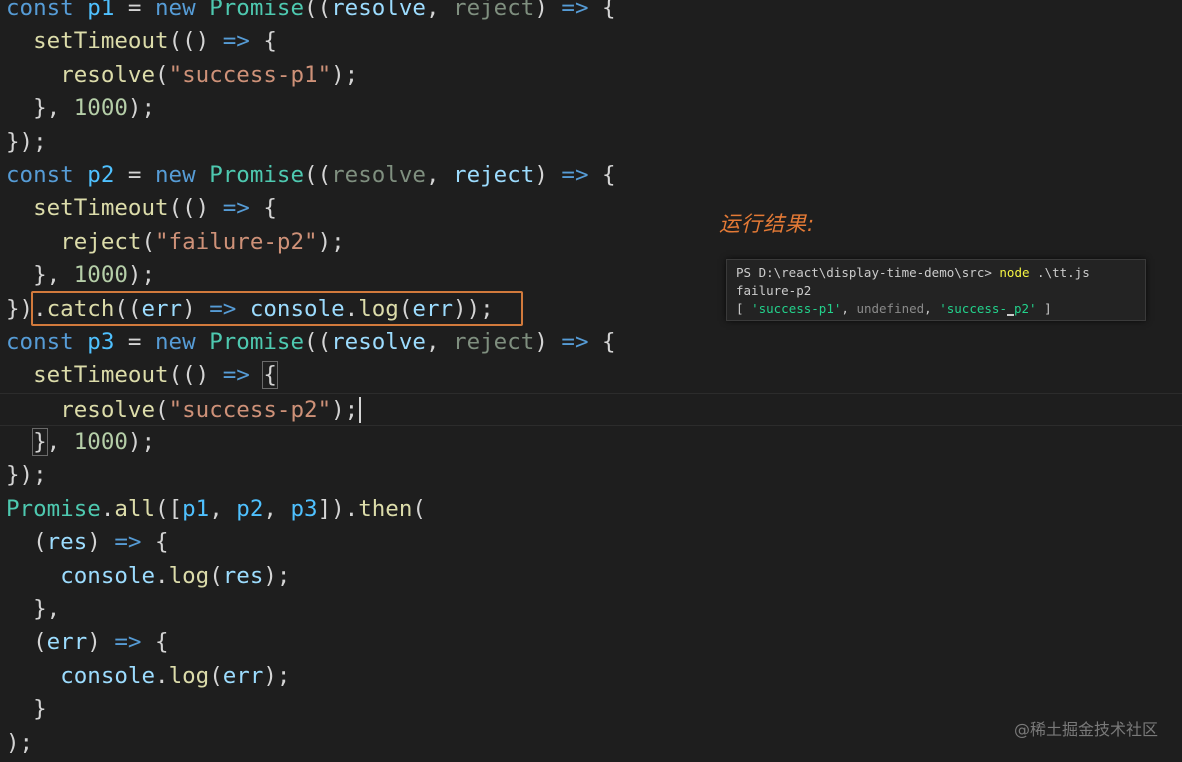 Image resolution: width=1182 pixels, height=762 pixels. Describe the element at coordinates (1025, 308) in the screenshot. I see `array-item-3-part-b: p2'` at that location.